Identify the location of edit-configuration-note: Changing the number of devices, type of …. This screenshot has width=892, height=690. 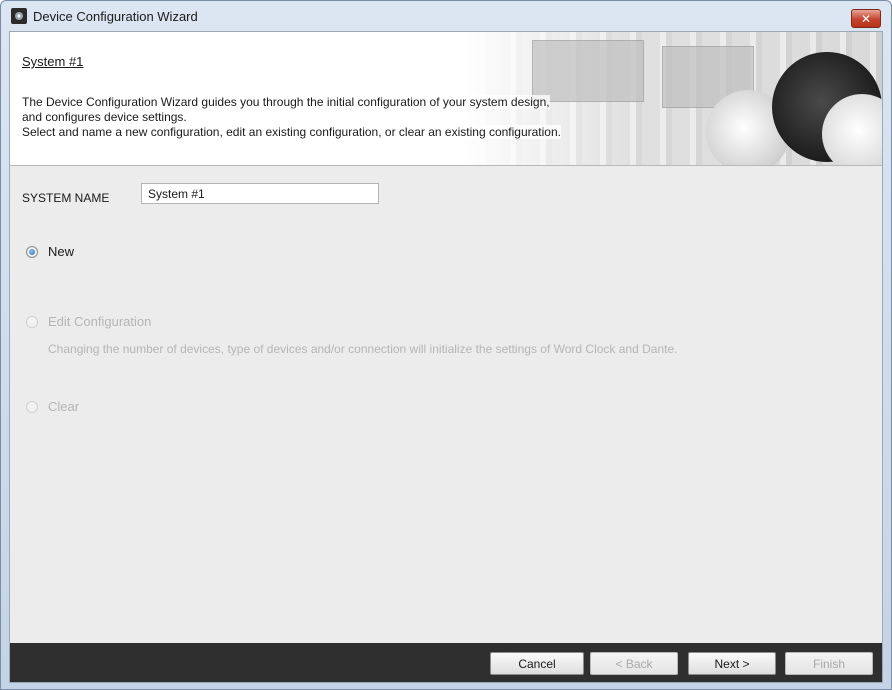
(363, 349).